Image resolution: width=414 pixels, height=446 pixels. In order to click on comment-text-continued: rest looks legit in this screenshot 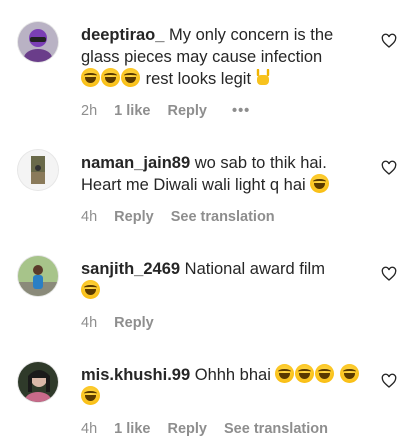, I will do `click(198, 79)`.